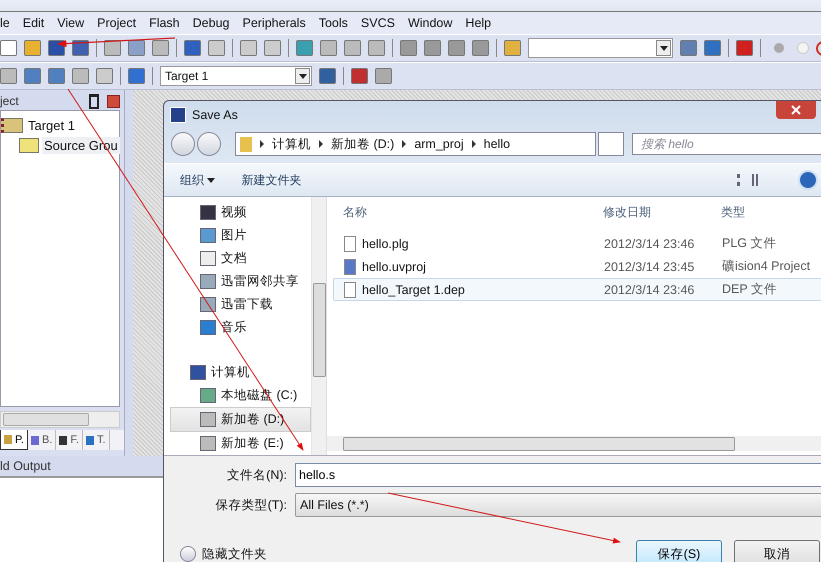 This screenshot has width=821, height=562. What do you see at coordinates (237, 258) in the screenshot?
I see `nav-item: 文档` at bounding box center [237, 258].